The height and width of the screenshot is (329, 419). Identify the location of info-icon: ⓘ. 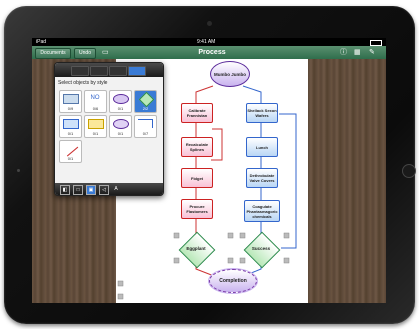
(343, 52).